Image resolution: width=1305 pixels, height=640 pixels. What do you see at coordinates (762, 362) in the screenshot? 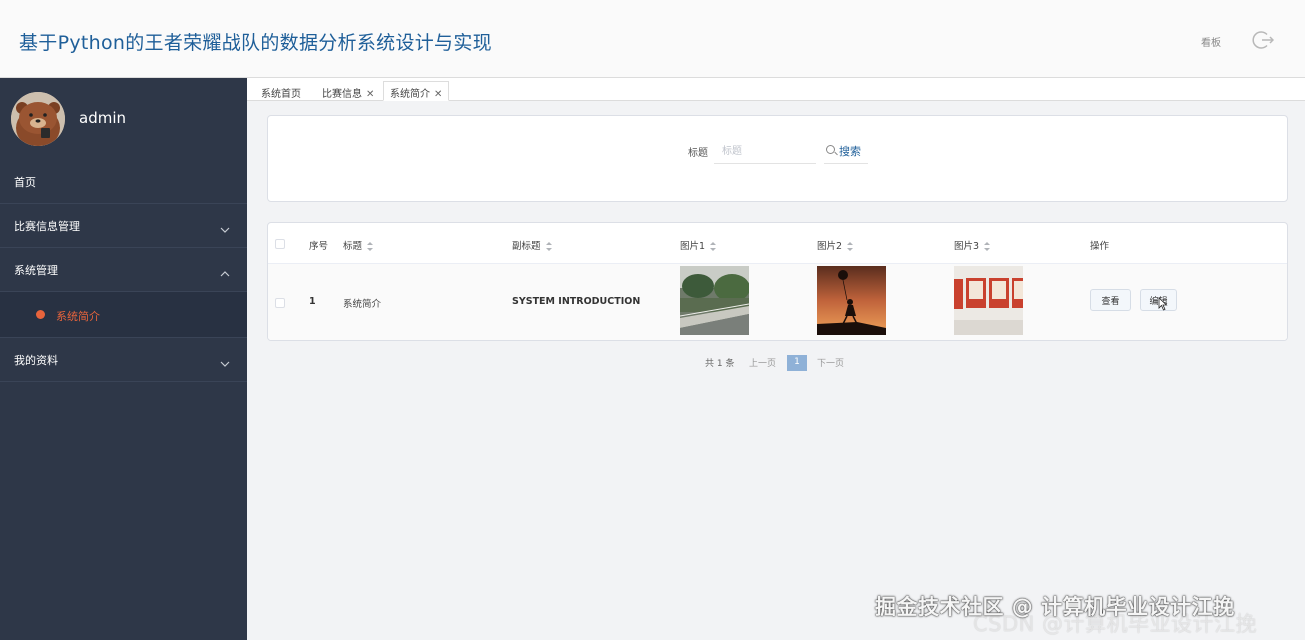
I see `prev-page-button: 上一页` at bounding box center [762, 362].